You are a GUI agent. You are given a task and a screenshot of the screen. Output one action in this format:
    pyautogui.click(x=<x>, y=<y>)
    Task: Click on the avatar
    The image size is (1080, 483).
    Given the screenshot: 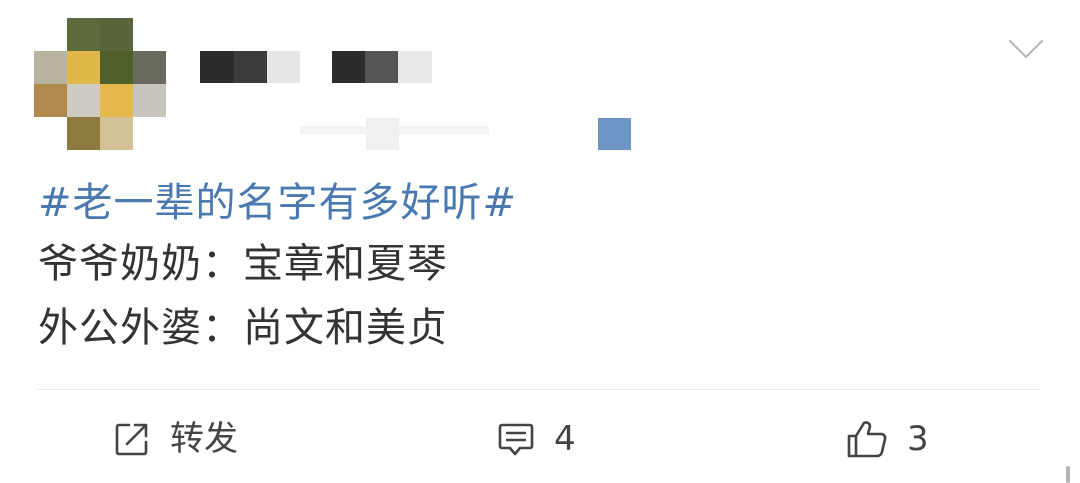 What is the action you would take?
    pyautogui.click(x=100, y=84)
    